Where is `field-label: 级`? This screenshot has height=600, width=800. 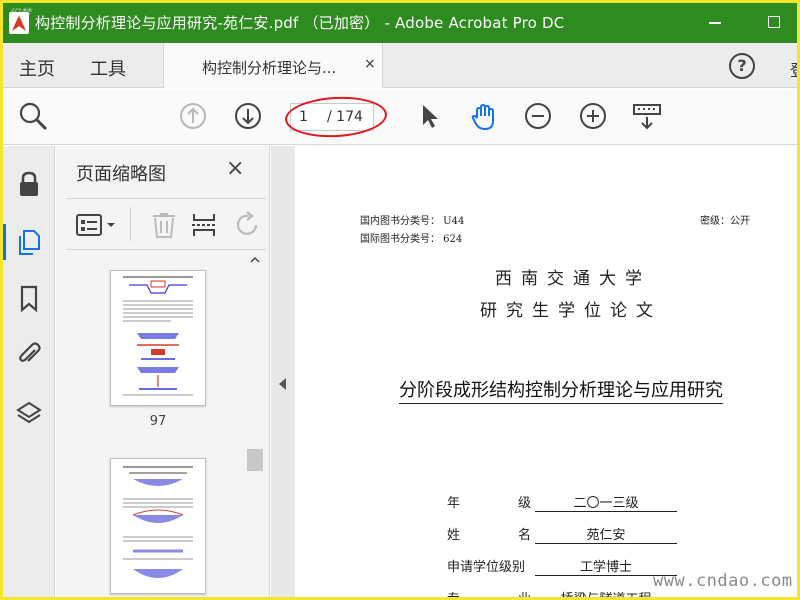 field-label: 级 is located at coordinates (525, 503).